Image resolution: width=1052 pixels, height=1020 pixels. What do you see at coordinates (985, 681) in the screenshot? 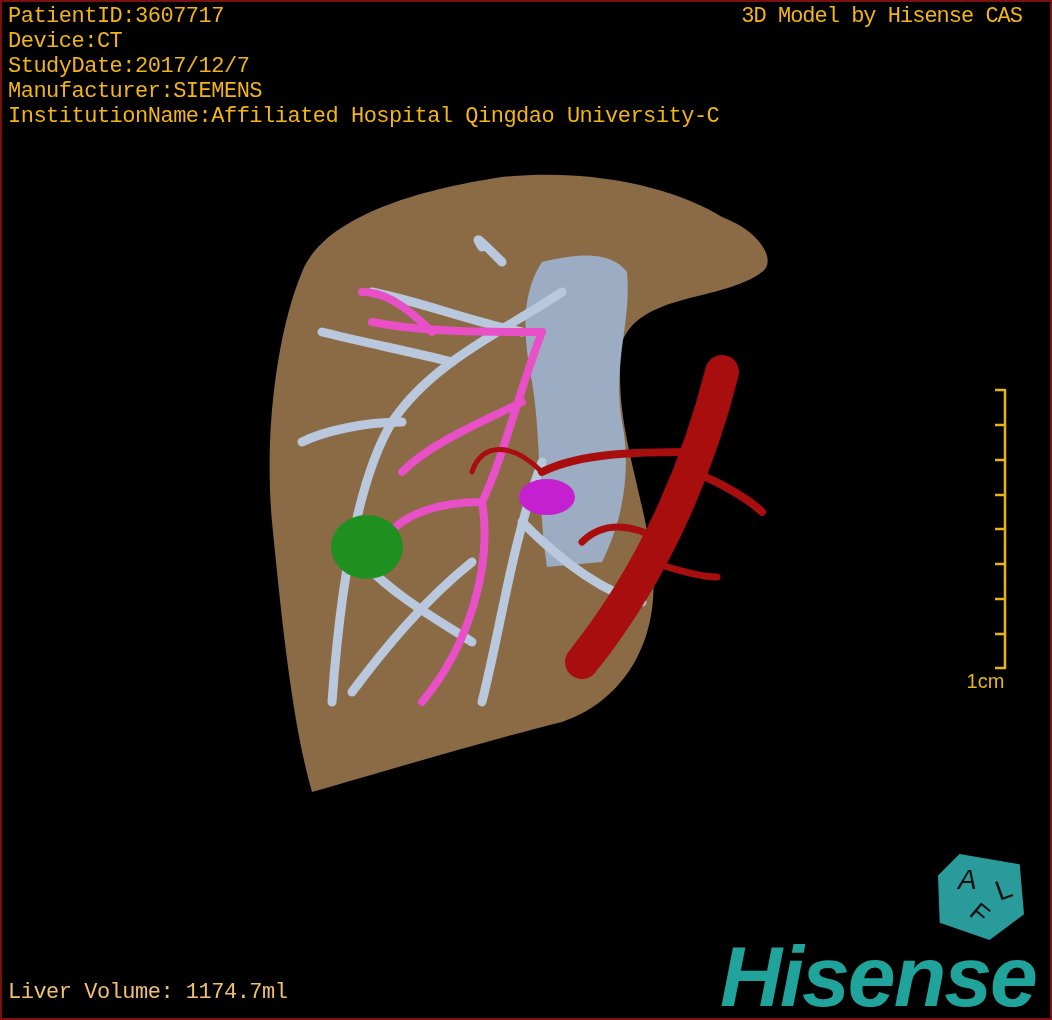
I see `scale-label: 1cm` at bounding box center [985, 681].